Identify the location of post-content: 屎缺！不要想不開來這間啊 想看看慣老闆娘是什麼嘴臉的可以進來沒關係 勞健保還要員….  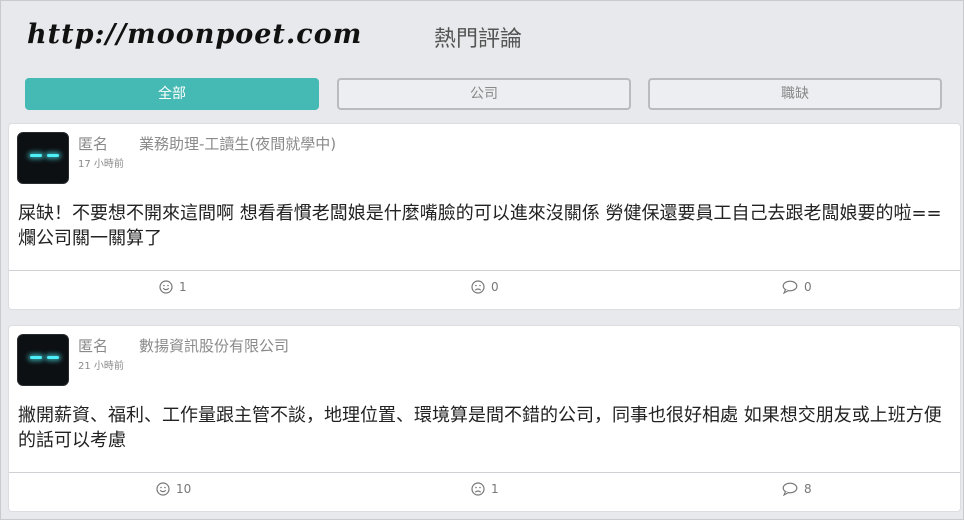
(480, 226).